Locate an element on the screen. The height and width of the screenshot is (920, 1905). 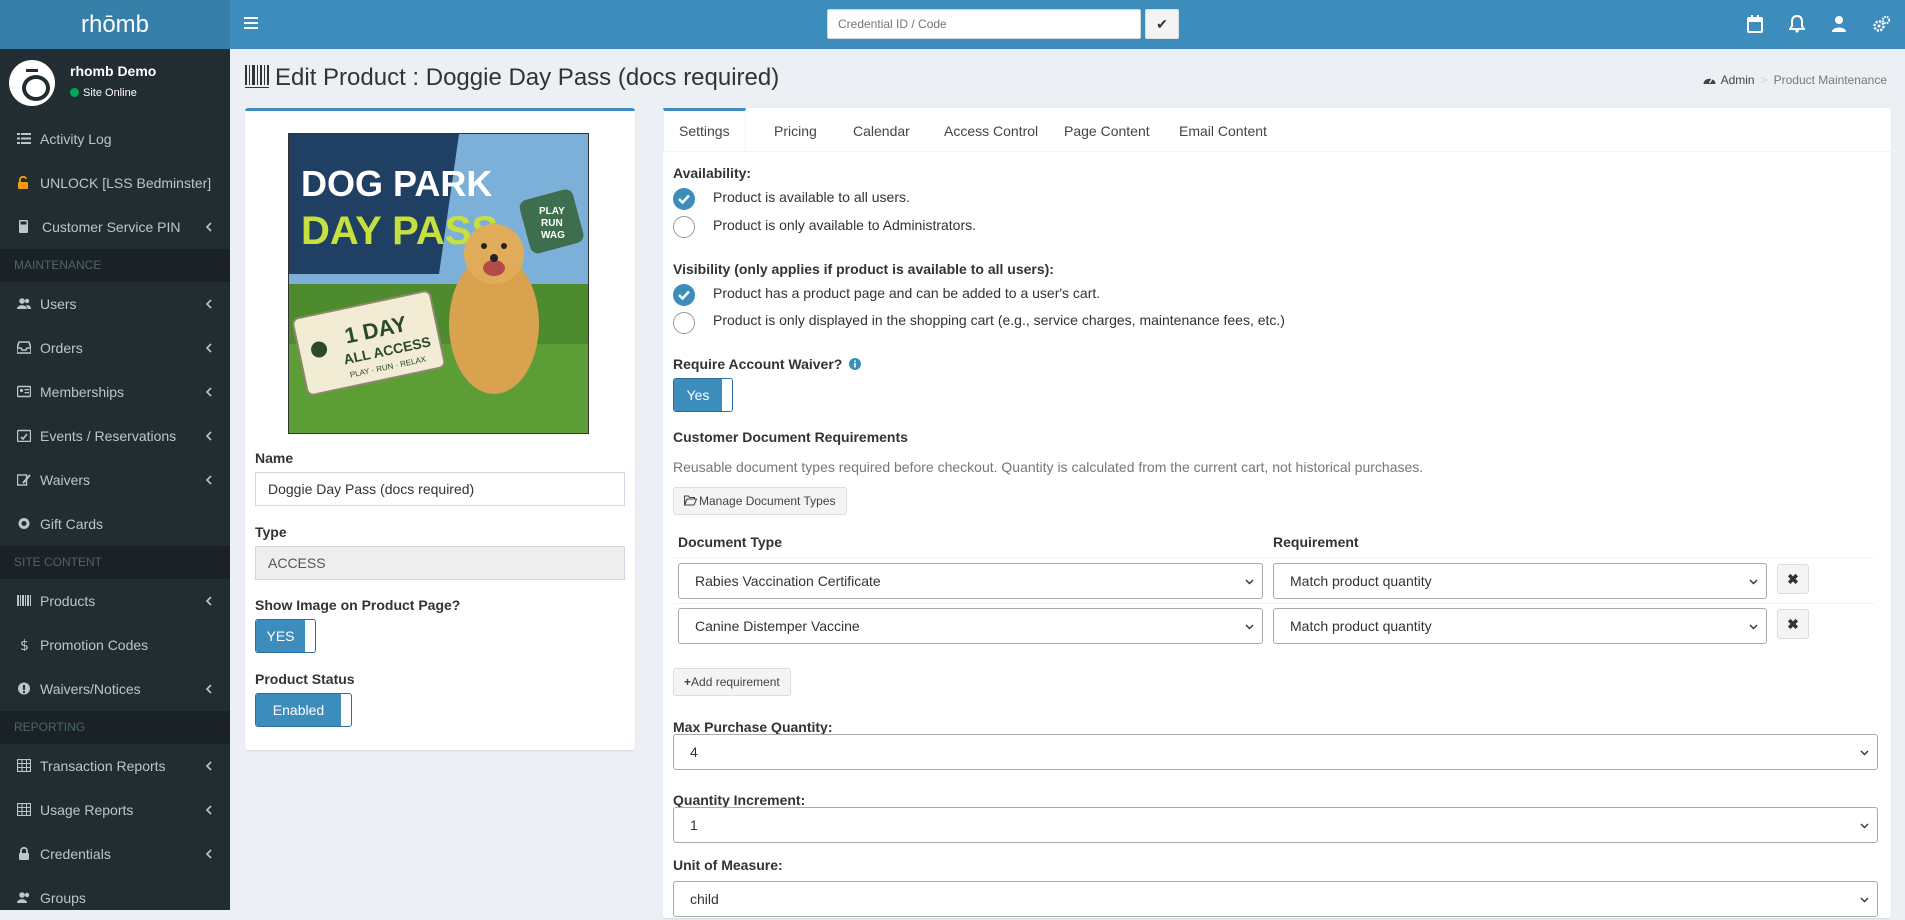
certificate-icon is located at coordinates (24, 523).